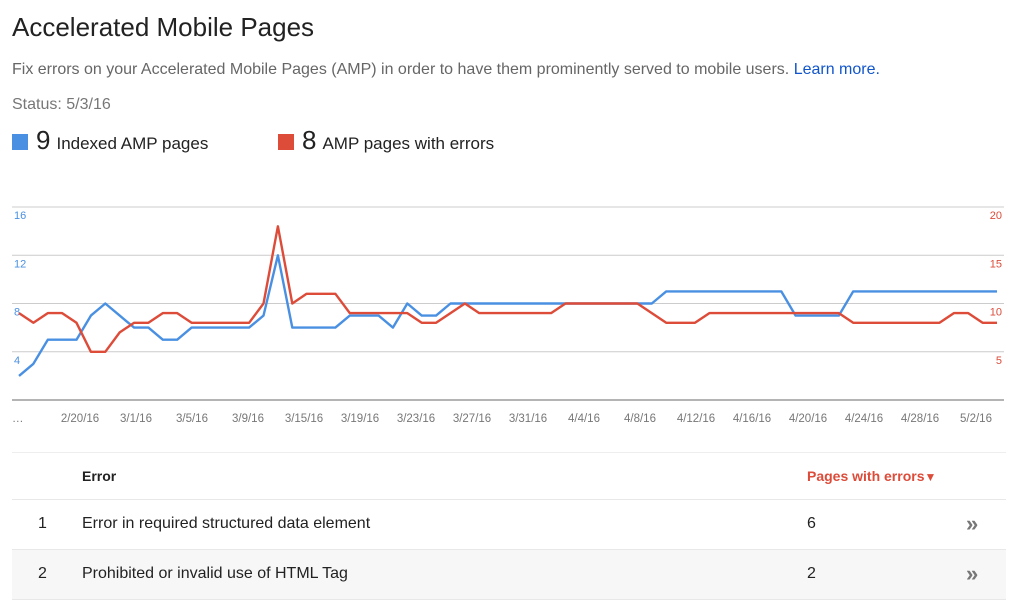 The image size is (1030, 605). What do you see at coordinates (20, 142) in the screenshot?
I see `legend-swatch-blue` at bounding box center [20, 142].